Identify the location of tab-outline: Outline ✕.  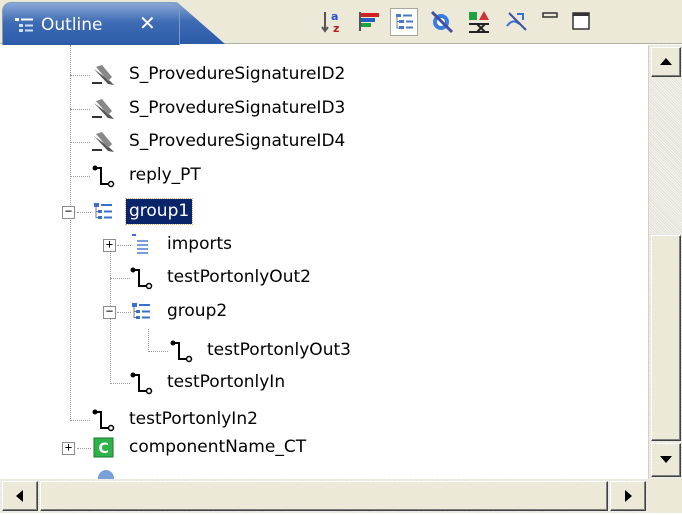
(91, 24).